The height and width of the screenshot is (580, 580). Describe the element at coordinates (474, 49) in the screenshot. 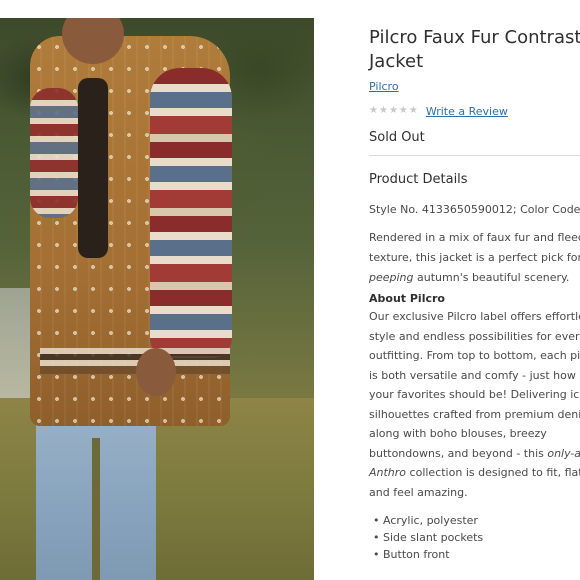

I see `product-title: Pilcro Faux Fur Contrast Jacket` at that location.